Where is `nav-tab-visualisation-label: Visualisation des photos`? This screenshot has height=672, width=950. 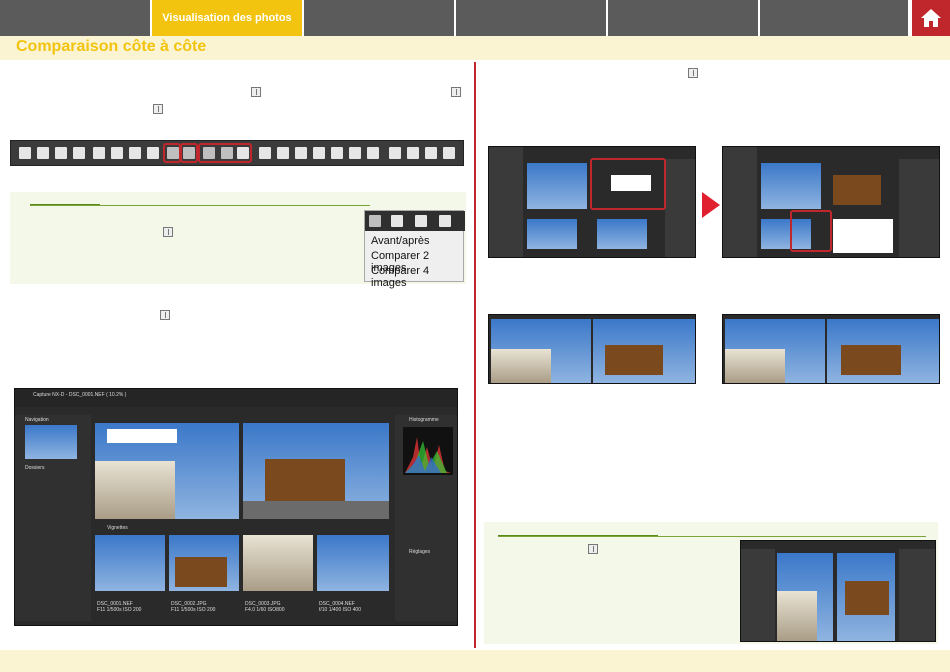 nav-tab-visualisation-label: Visualisation des photos is located at coordinates (227, 18).